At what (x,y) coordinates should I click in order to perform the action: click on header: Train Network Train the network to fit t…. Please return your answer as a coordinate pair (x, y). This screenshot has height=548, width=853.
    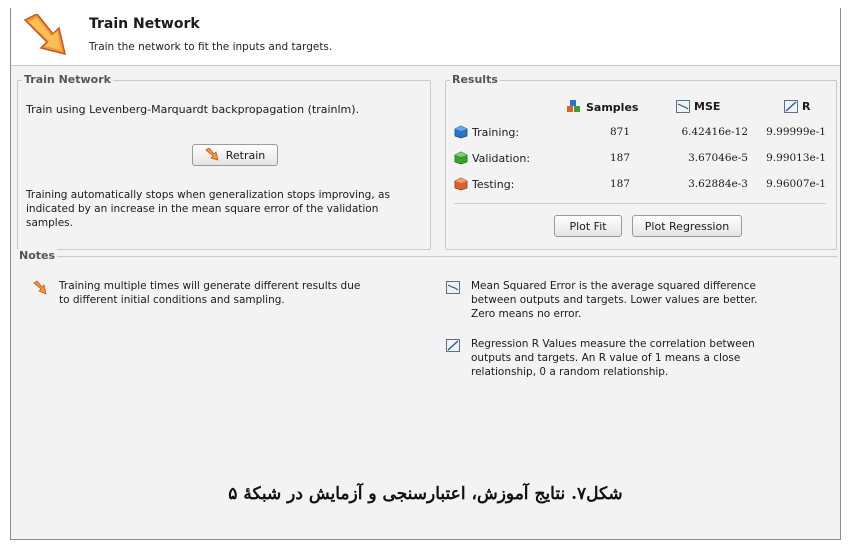
    Looking at the image, I should click on (425, 37).